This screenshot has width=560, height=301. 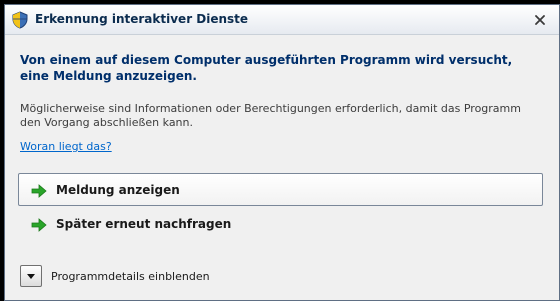 What do you see at coordinates (142, 19) in the screenshot?
I see `window-title: Erkennung interaktiver Dienste` at bounding box center [142, 19].